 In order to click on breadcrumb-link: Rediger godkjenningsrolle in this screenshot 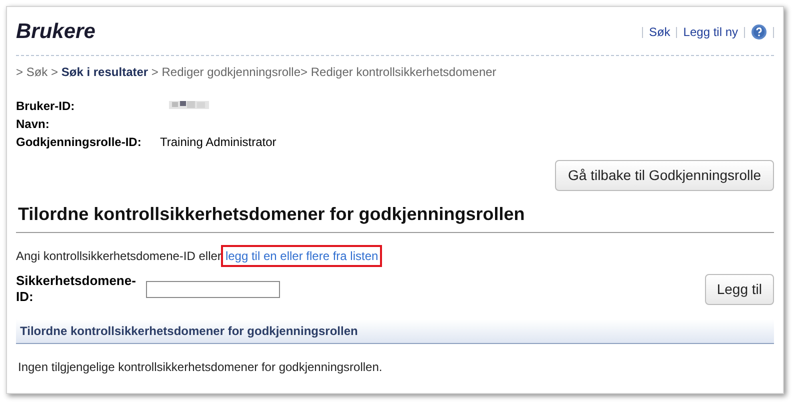, I will do `click(231, 72)`.